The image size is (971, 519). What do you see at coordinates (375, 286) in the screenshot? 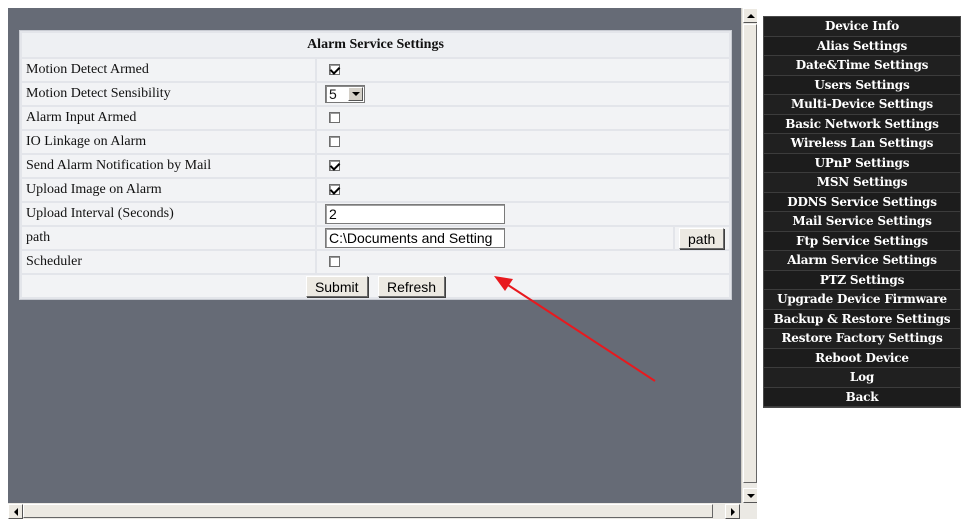
I see `form-actions: Submit Refresh` at bounding box center [375, 286].